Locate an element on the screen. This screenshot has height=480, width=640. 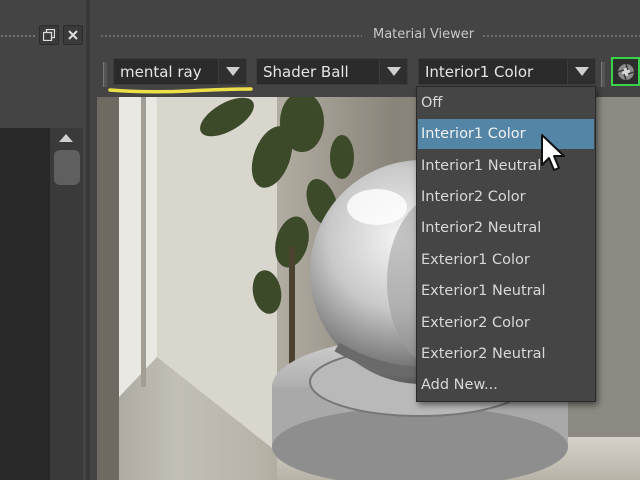
mouse-pointer-icon is located at coordinates (553, 152).